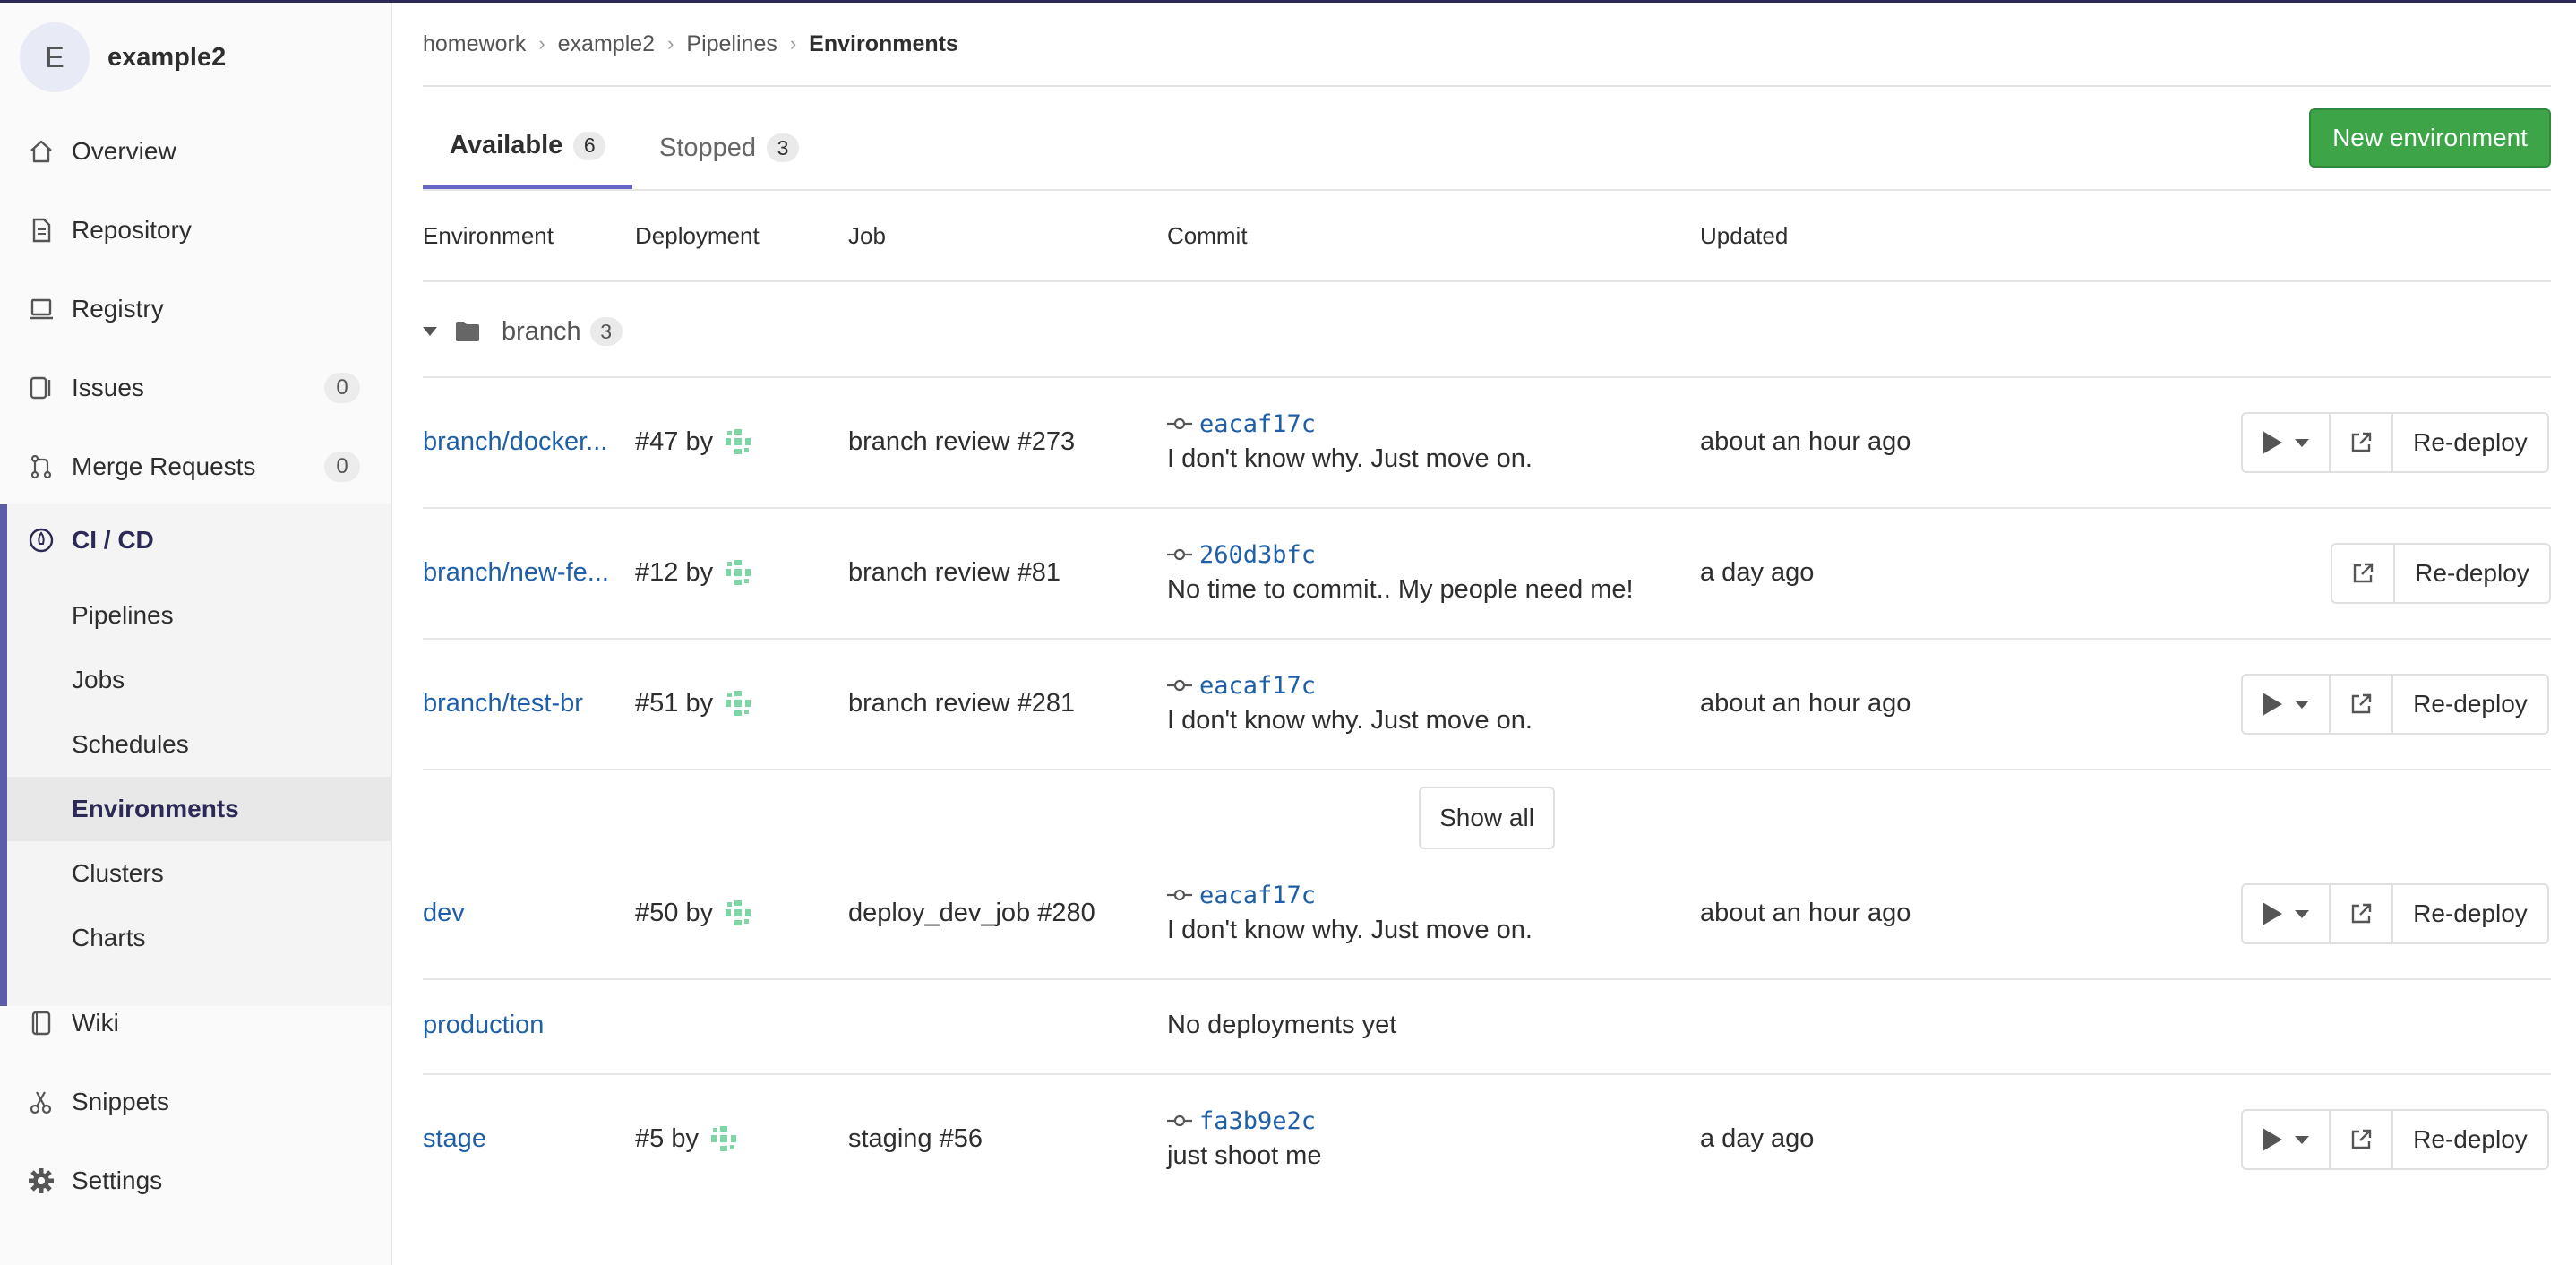 The height and width of the screenshot is (1265, 2576). I want to click on tab-stopped: Stopped 3, so click(729, 148).